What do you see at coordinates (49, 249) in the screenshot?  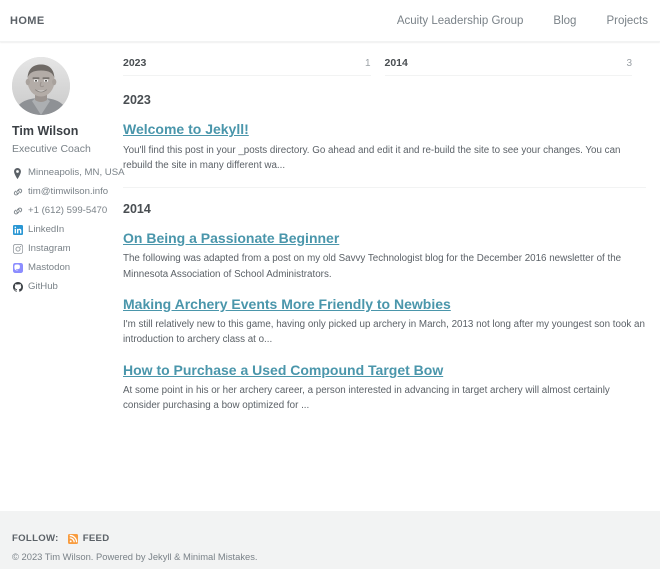 I see `author-link-label: Instagram` at bounding box center [49, 249].